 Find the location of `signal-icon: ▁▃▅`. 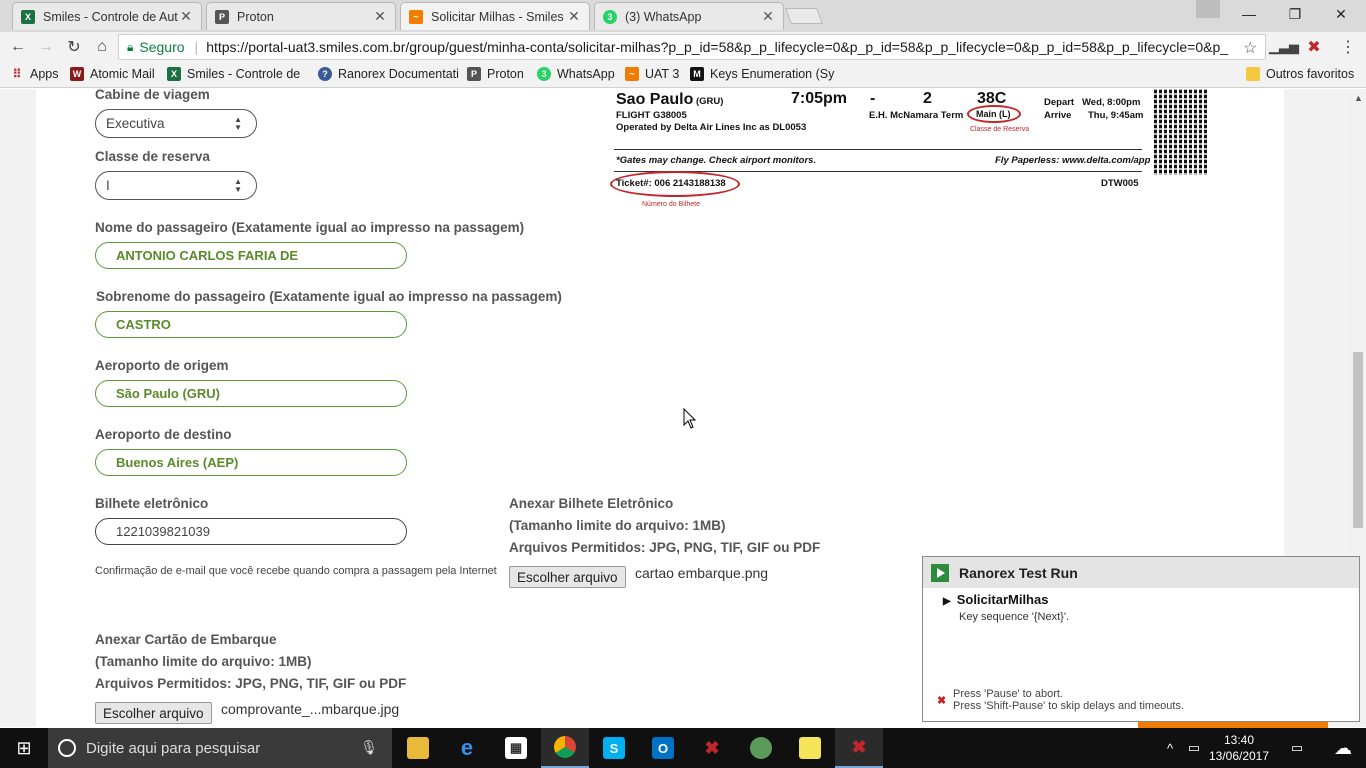

signal-icon: ▁▃▅ is located at coordinates (1284, 47).